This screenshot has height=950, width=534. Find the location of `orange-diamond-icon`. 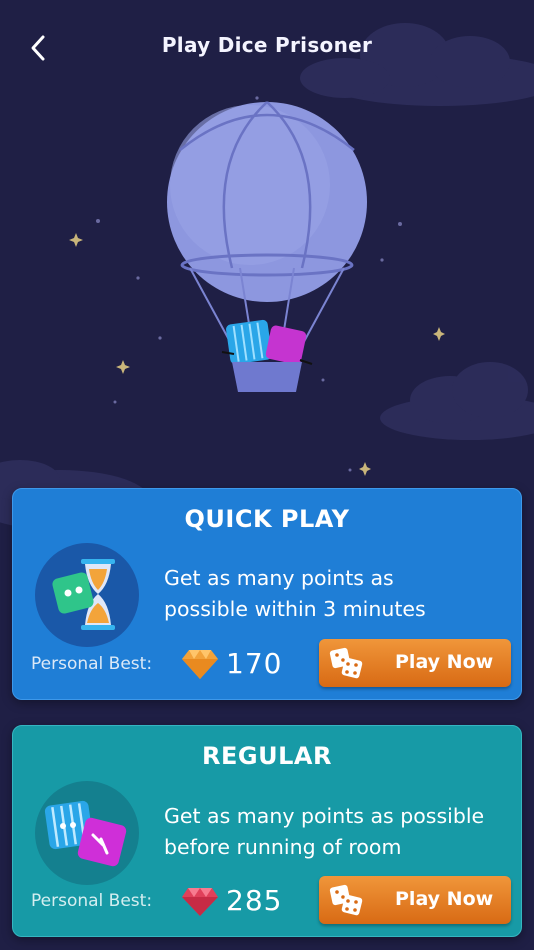

orange-diamond-icon is located at coordinates (200, 664).